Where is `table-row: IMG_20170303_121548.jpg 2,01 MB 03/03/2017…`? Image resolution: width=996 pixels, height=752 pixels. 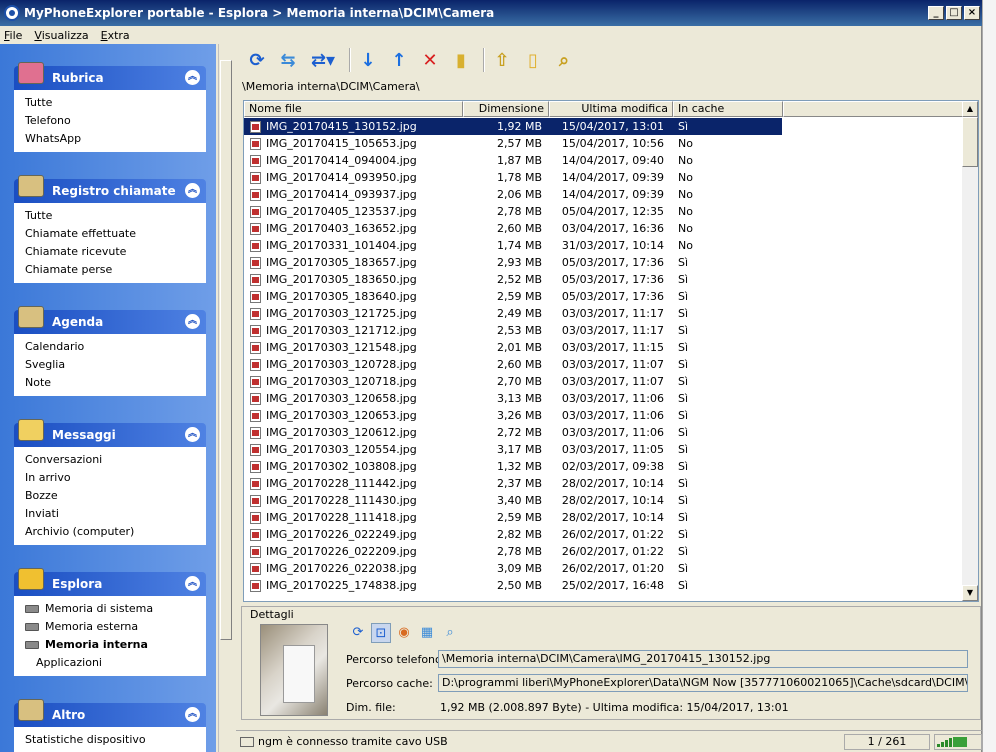
table-row: IMG_20170303_121548.jpg 2,01 MB 03/03/2017… is located at coordinates (604, 347).